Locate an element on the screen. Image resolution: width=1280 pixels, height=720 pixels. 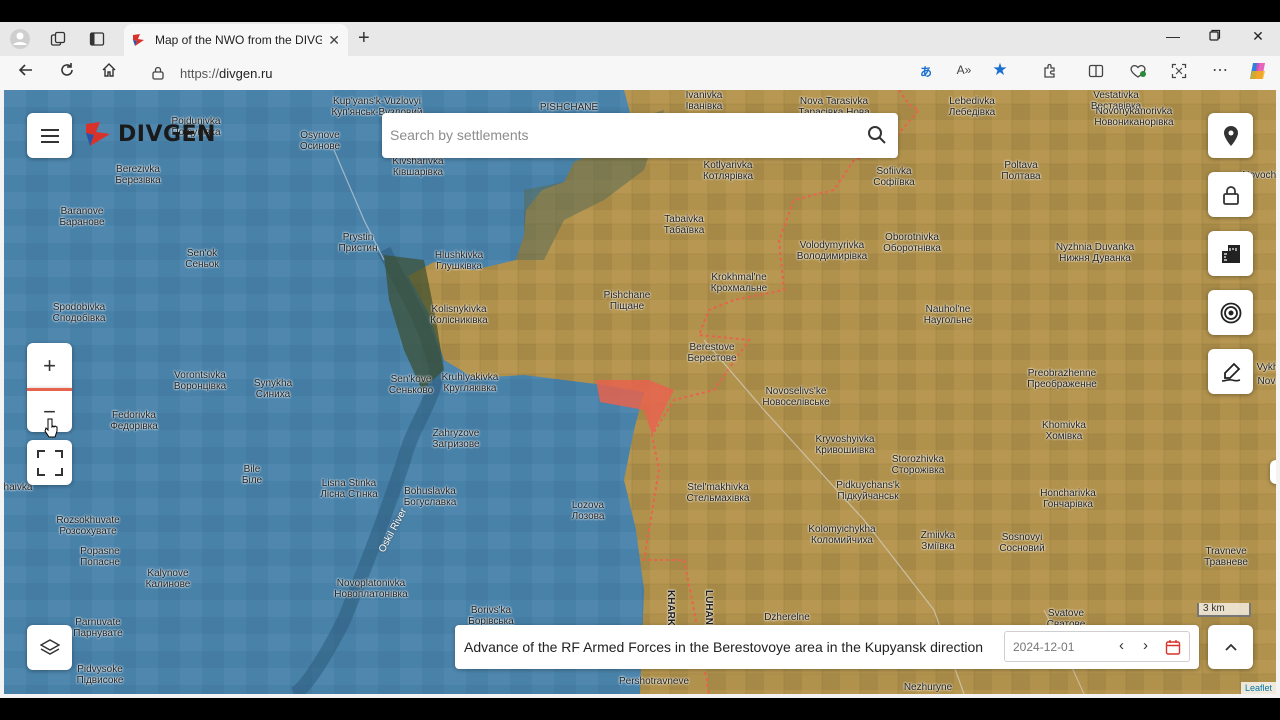
place-name-en: Kryvoshyivka is located at coordinates (845, 439).